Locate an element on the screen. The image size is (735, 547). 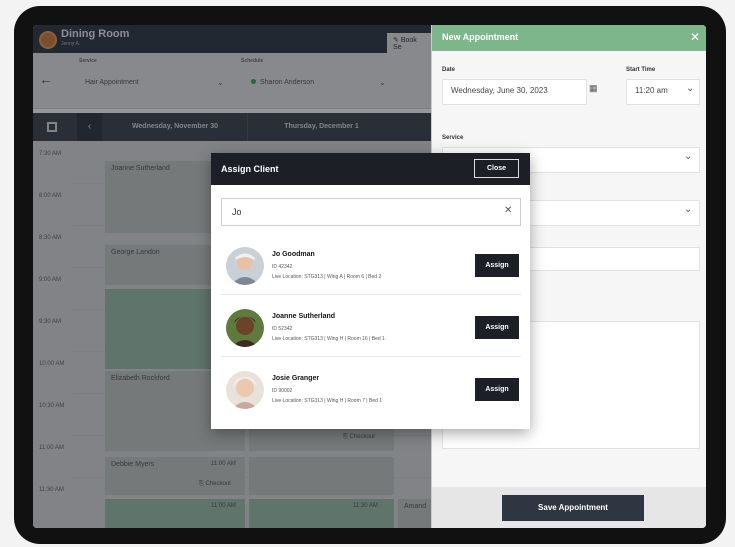
date-label: Date is located at coordinates (449, 70).